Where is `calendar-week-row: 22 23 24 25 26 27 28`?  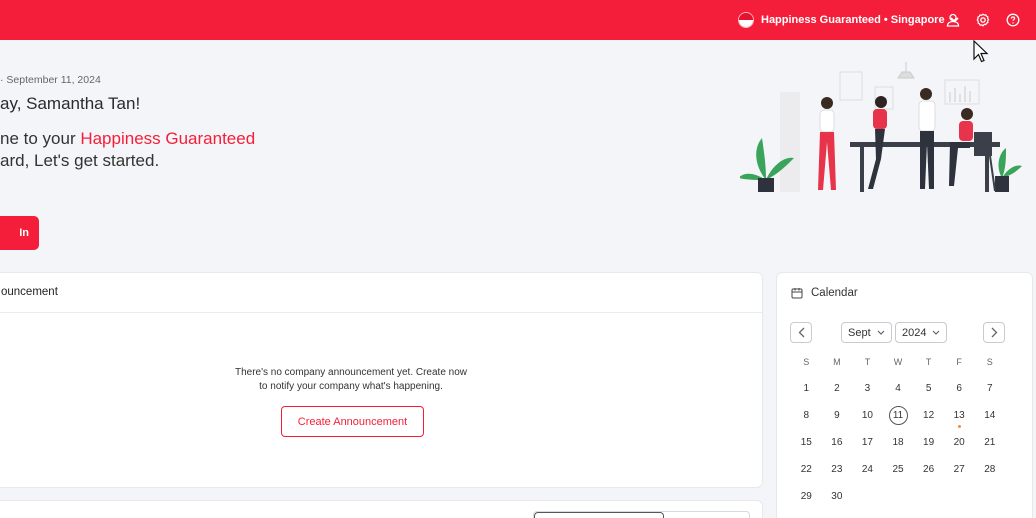 calendar-week-row: 22 23 24 25 26 27 28 is located at coordinates (898, 469).